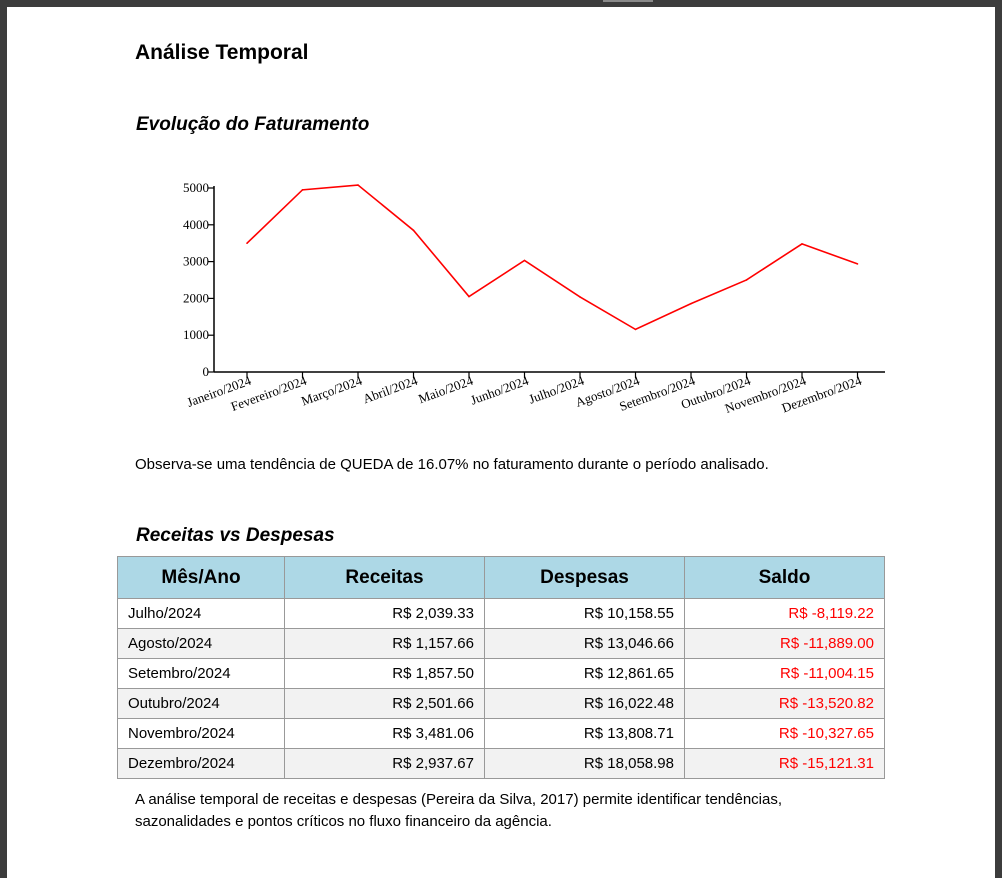  What do you see at coordinates (584, 733) in the screenshot?
I see `cell-expenses: R$ 13,808.71` at bounding box center [584, 733].